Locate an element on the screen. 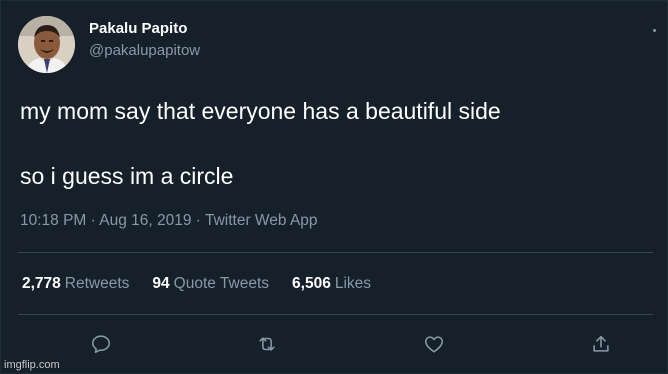 This screenshot has width=668, height=374. tweet-text-line-2: so i guess im a circle is located at coordinates (127, 176).